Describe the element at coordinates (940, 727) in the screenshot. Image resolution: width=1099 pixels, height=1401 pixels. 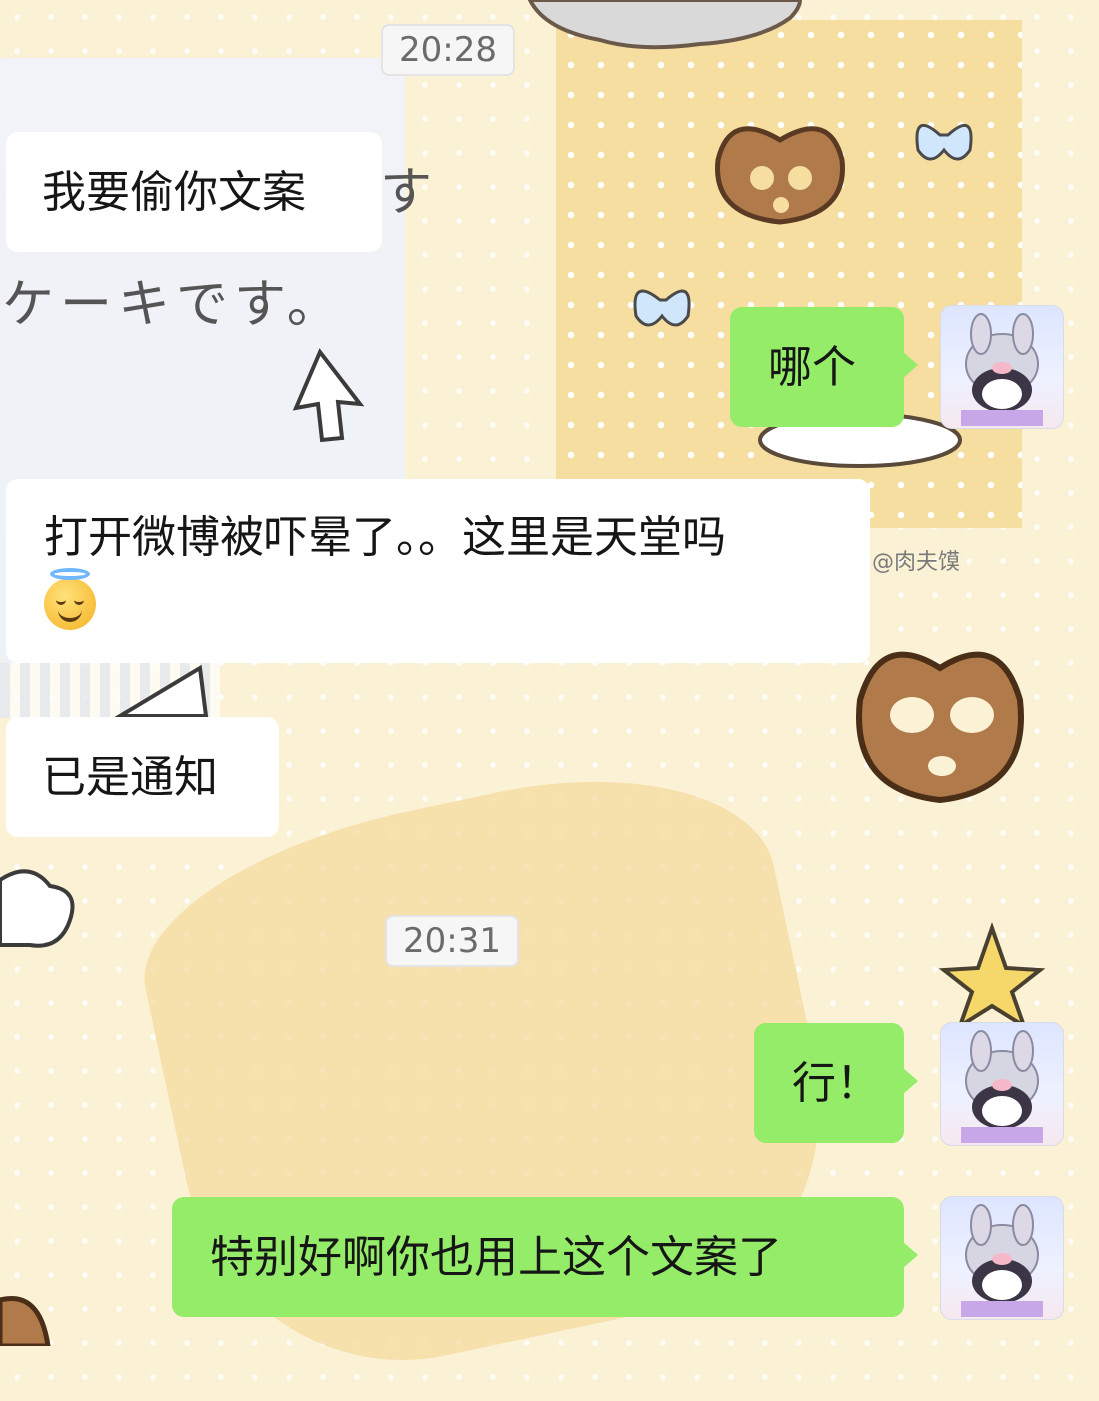
I see `pretzel-doodle-right` at that location.